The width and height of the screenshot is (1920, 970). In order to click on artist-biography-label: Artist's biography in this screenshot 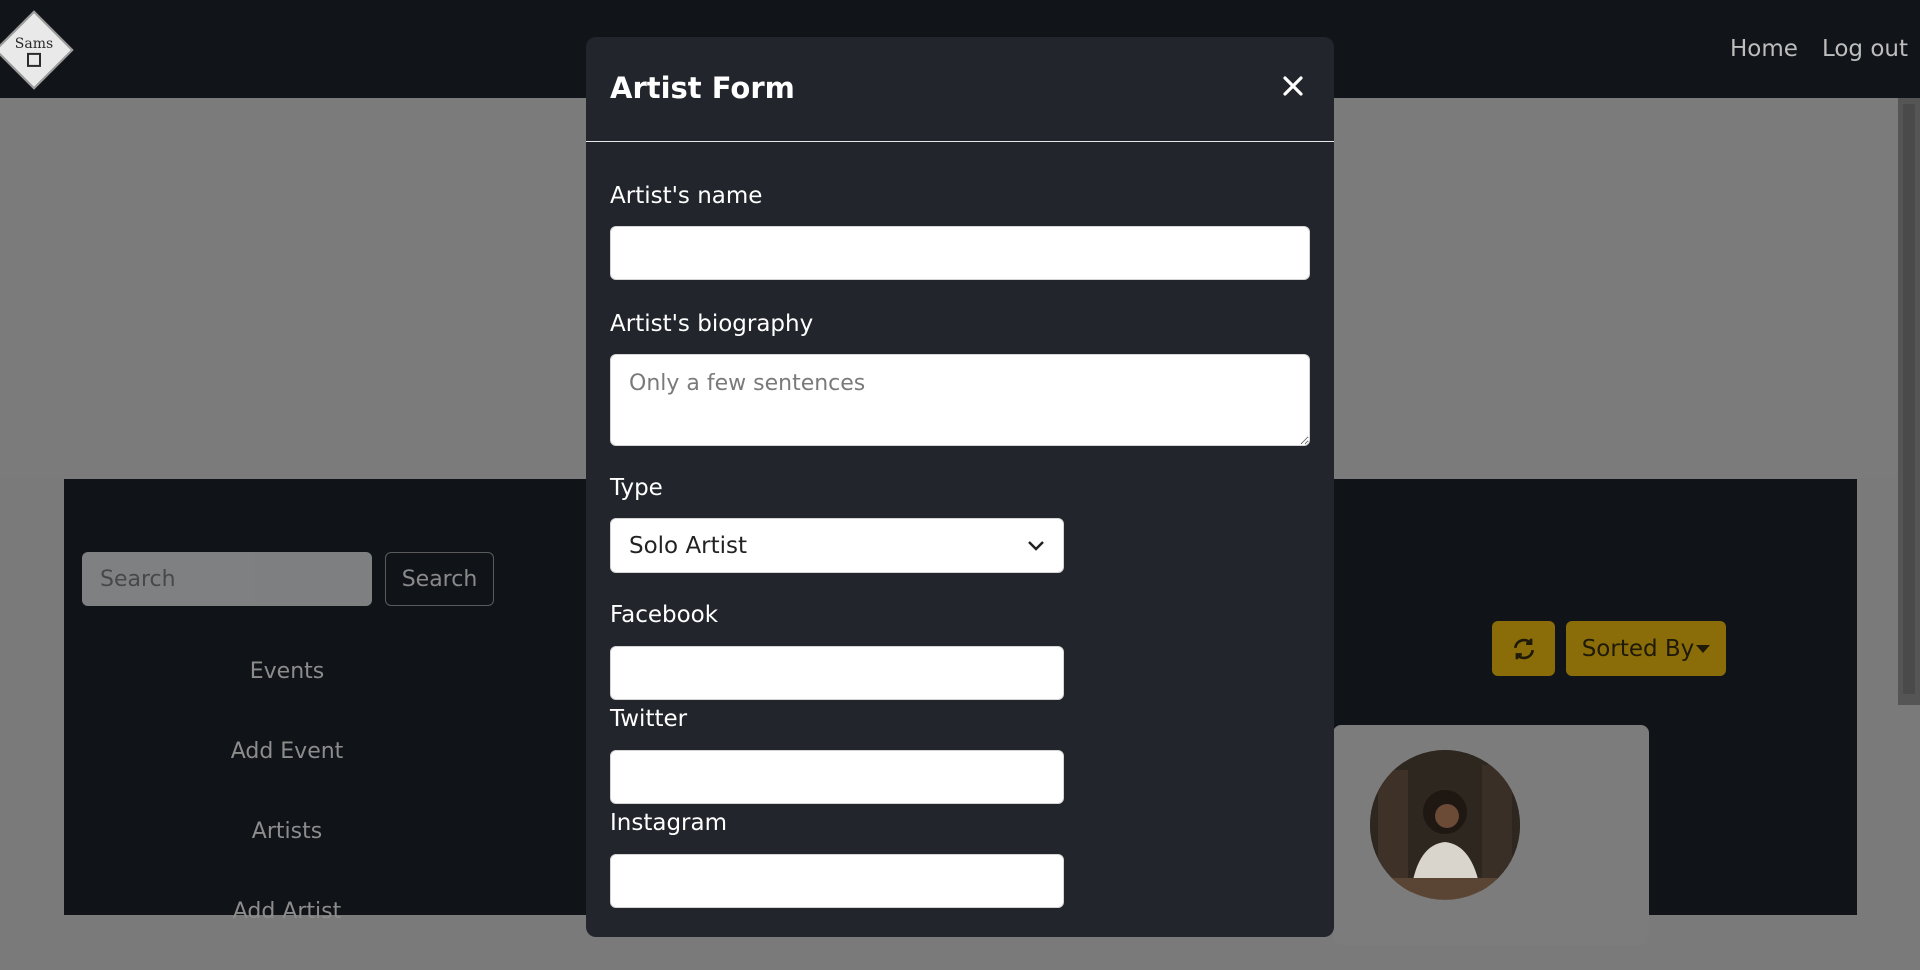, I will do `click(712, 324)`.